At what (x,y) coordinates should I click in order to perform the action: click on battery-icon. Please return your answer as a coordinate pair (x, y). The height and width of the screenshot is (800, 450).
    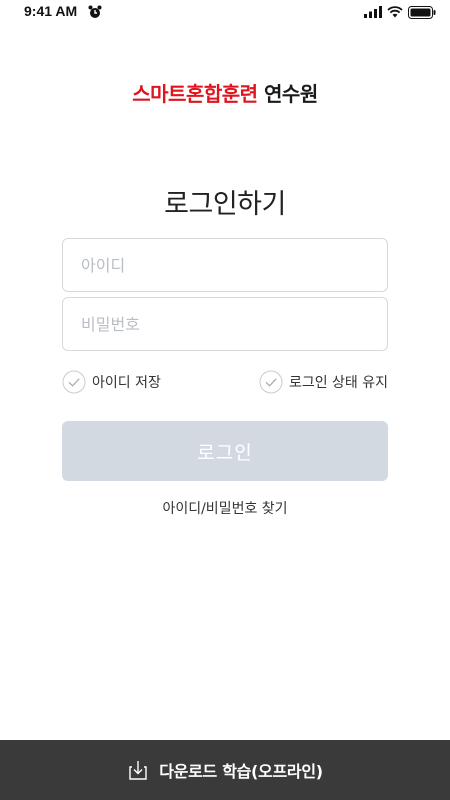
    Looking at the image, I should click on (422, 12).